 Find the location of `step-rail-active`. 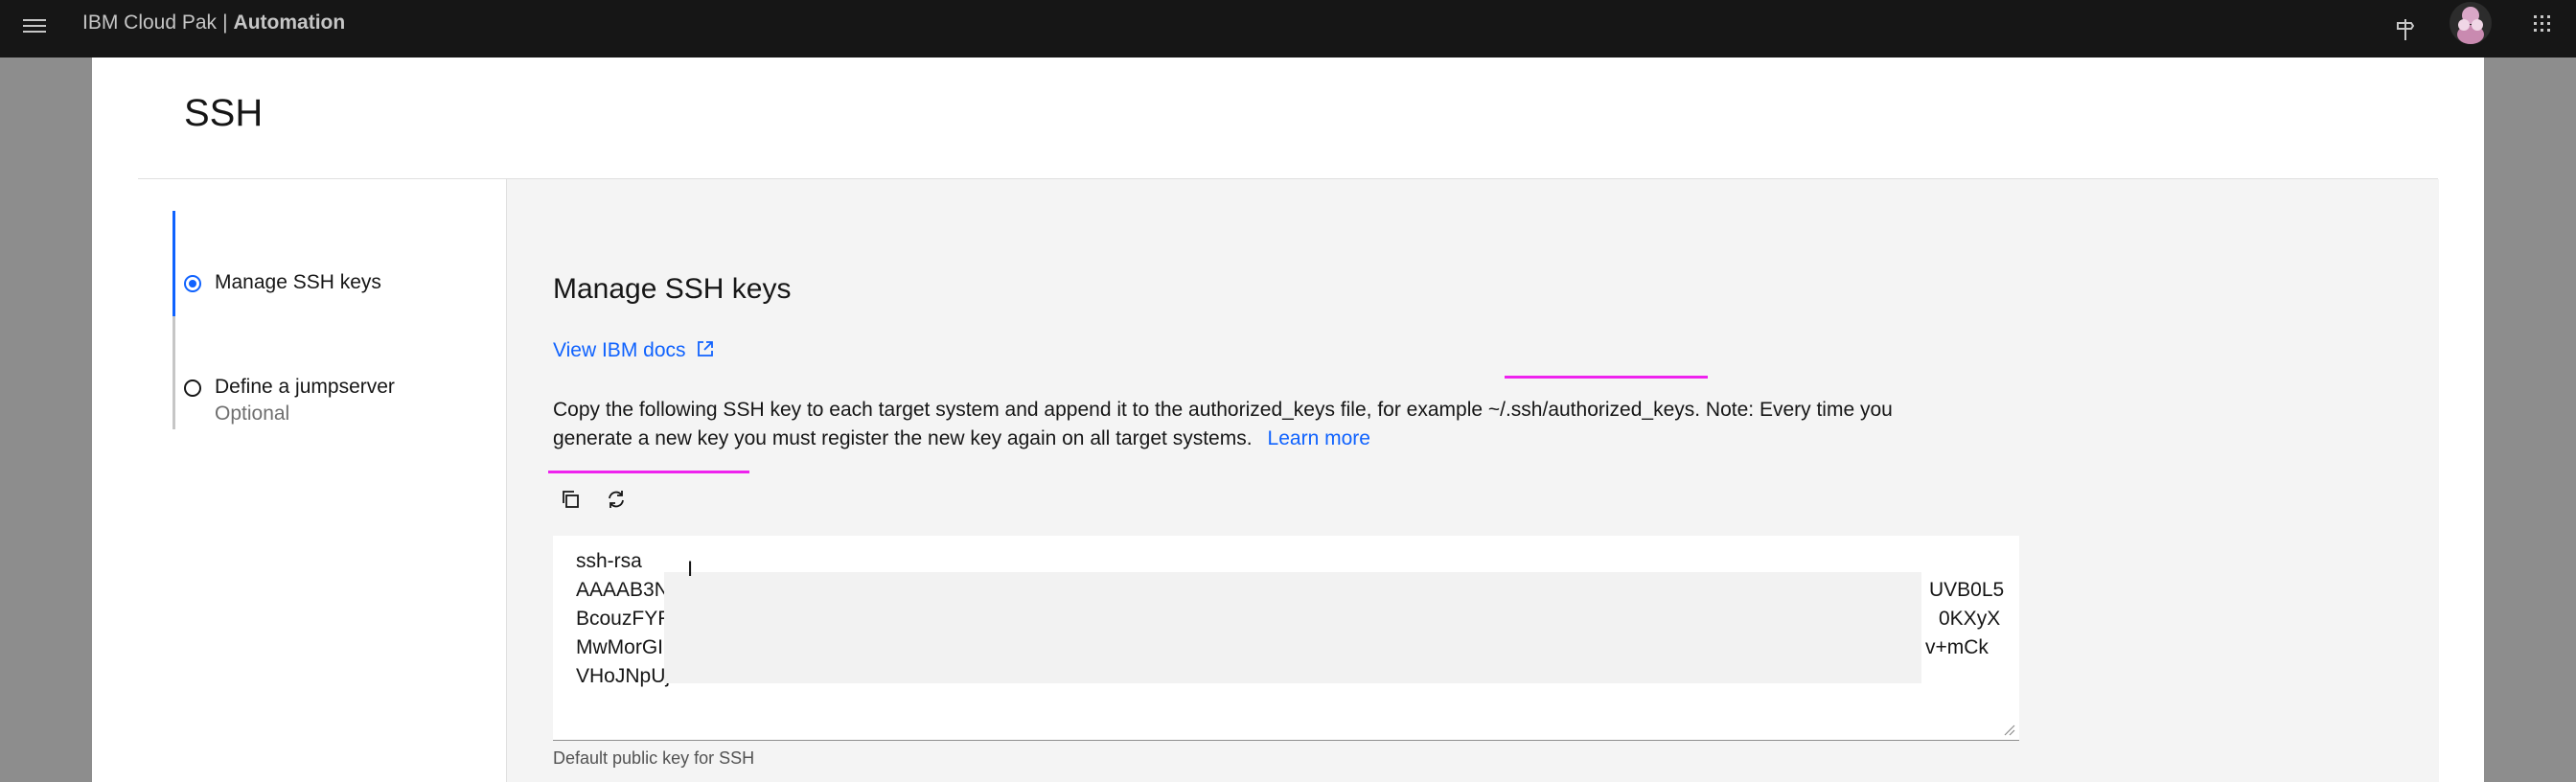

step-rail-active is located at coordinates (173, 263).